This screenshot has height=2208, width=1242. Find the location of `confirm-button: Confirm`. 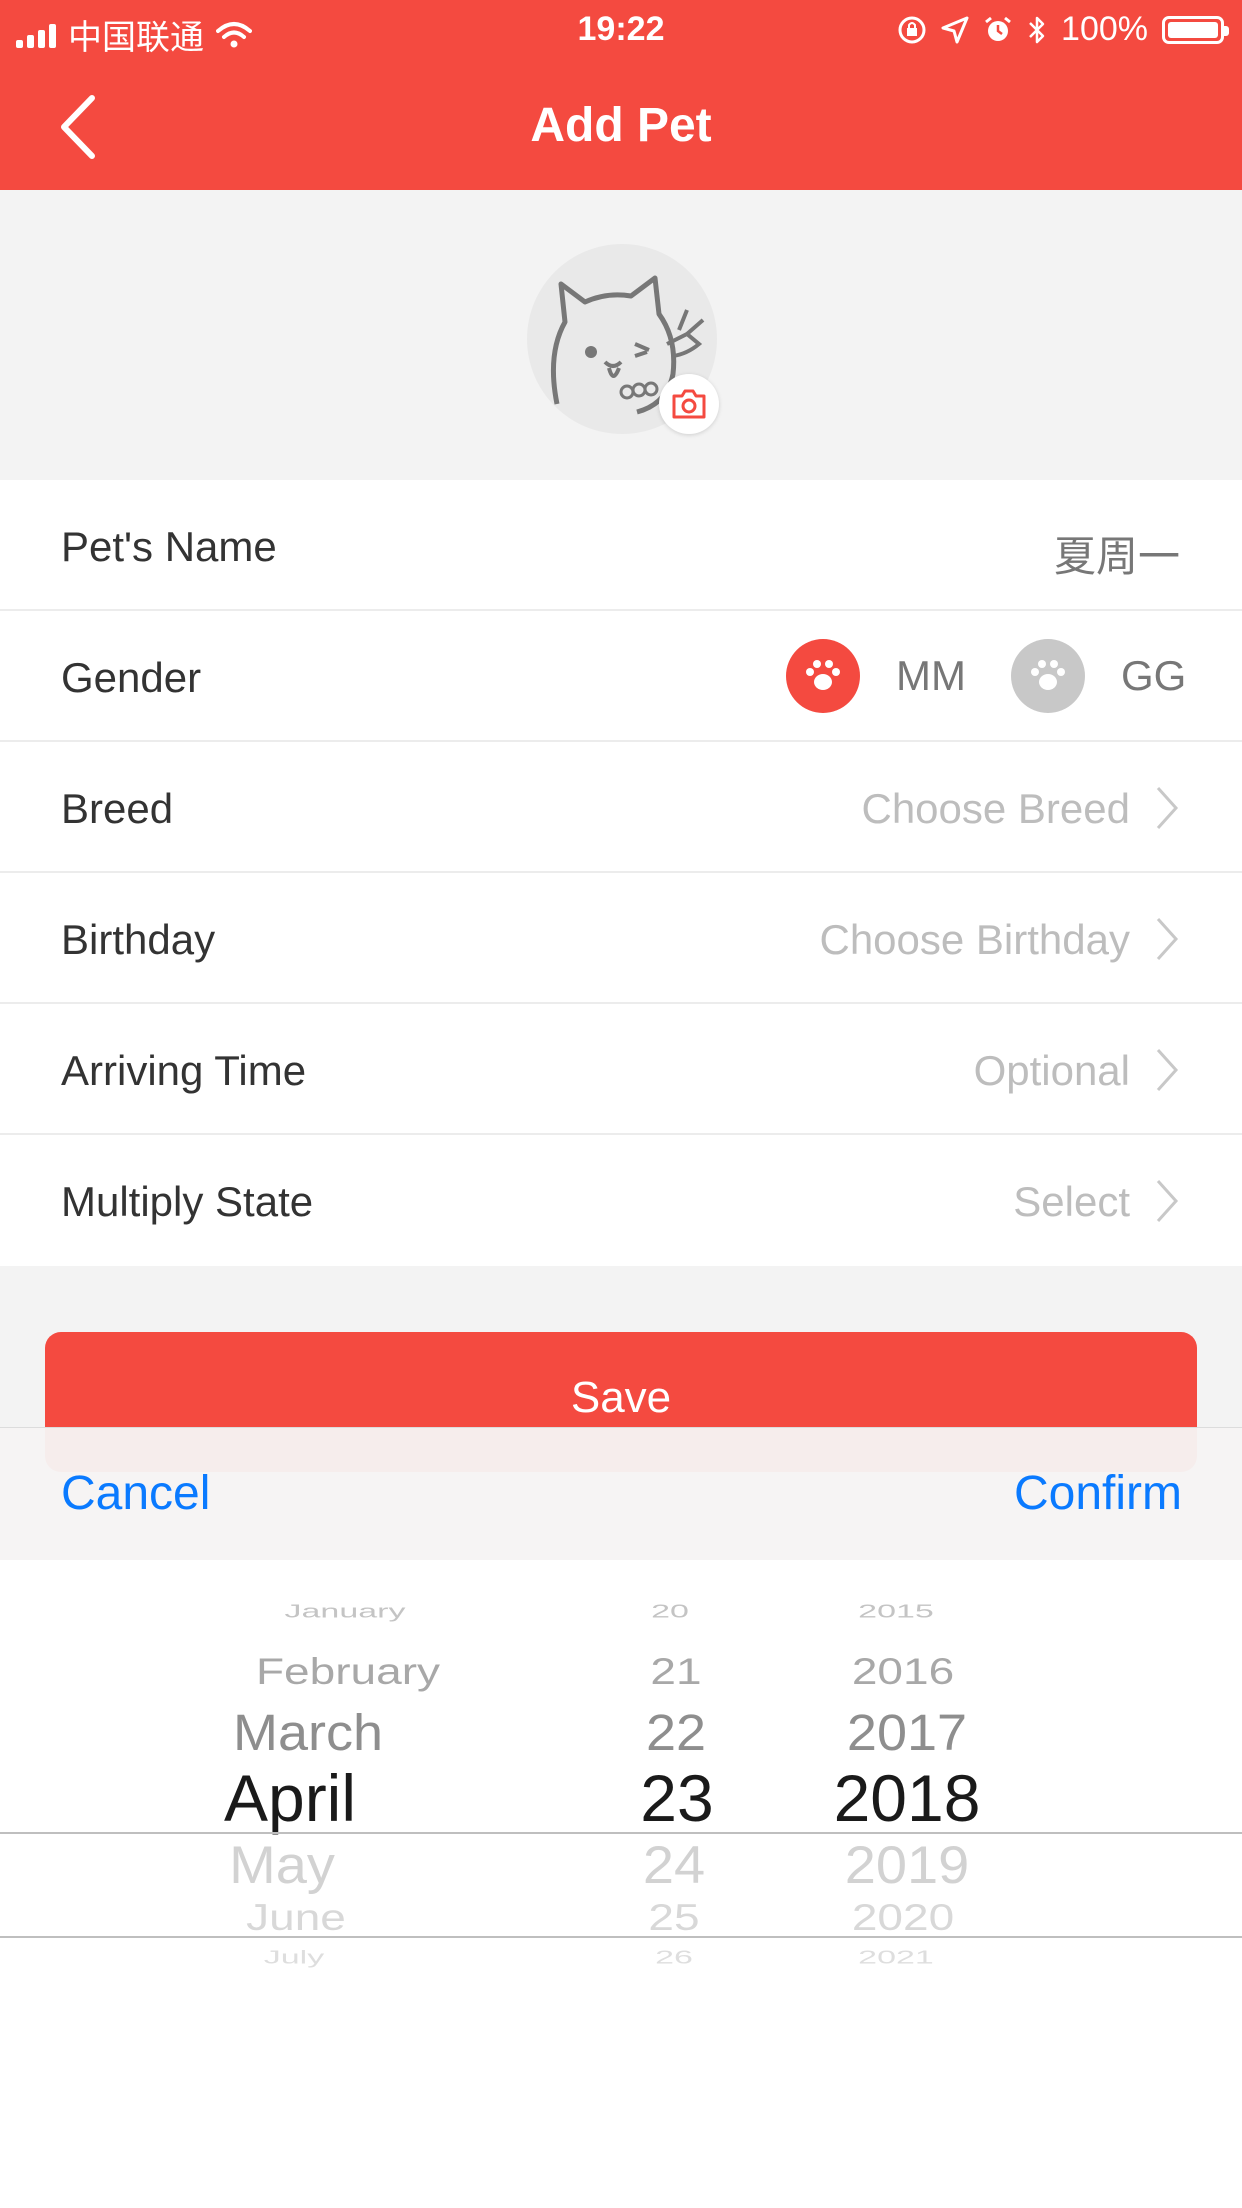

confirm-button: Confirm is located at coordinates (1098, 1493).